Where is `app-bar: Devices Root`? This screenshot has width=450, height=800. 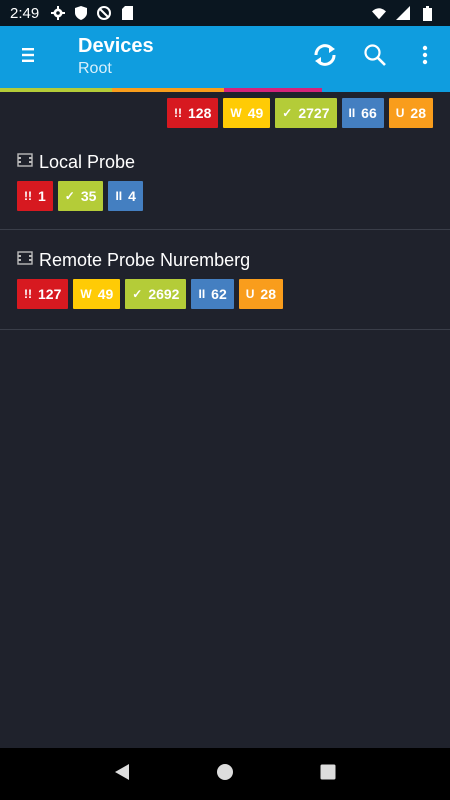
app-bar: Devices Root is located at coordinates (225, 57).